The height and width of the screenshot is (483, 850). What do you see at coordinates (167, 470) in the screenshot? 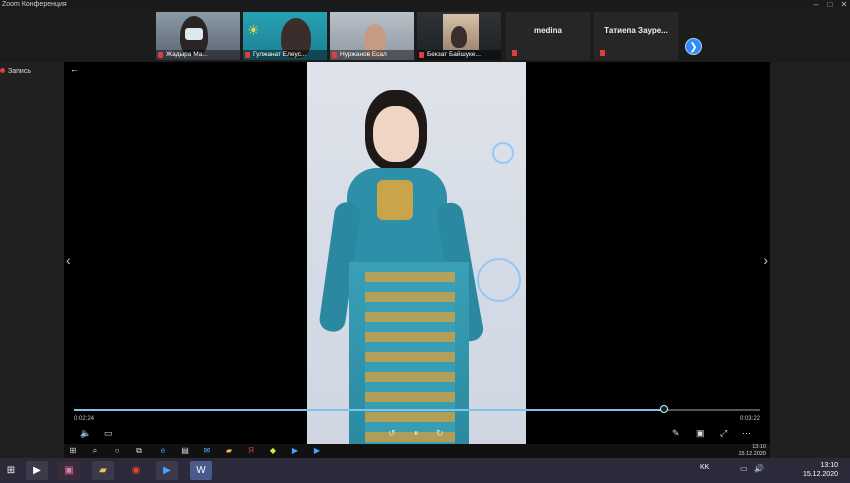
I see `zoom-taskbar-icon: ▶` at bounding box center [167, 470].